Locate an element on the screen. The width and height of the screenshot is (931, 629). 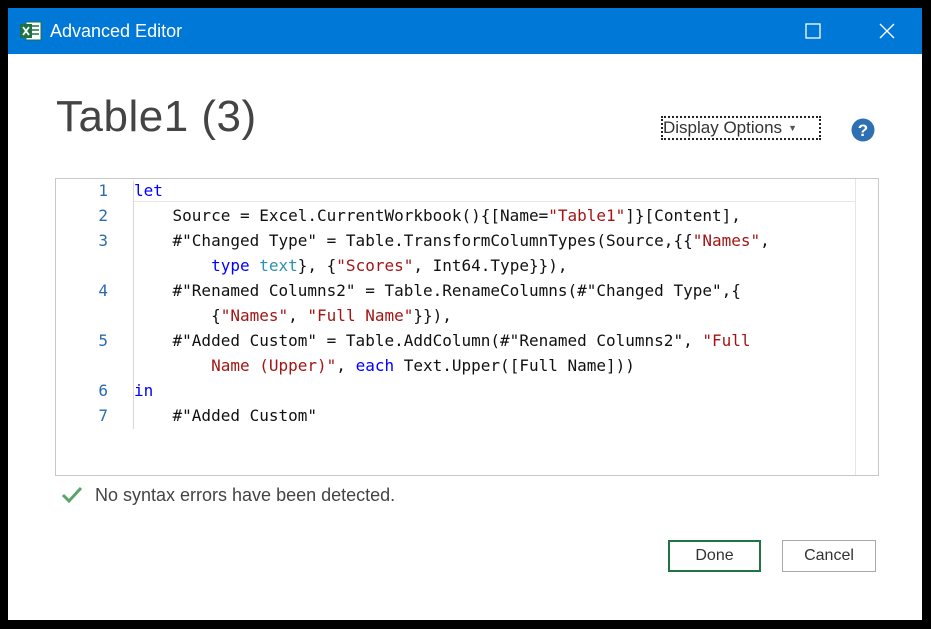
done-button: Done is located at coordinates (714, 556).